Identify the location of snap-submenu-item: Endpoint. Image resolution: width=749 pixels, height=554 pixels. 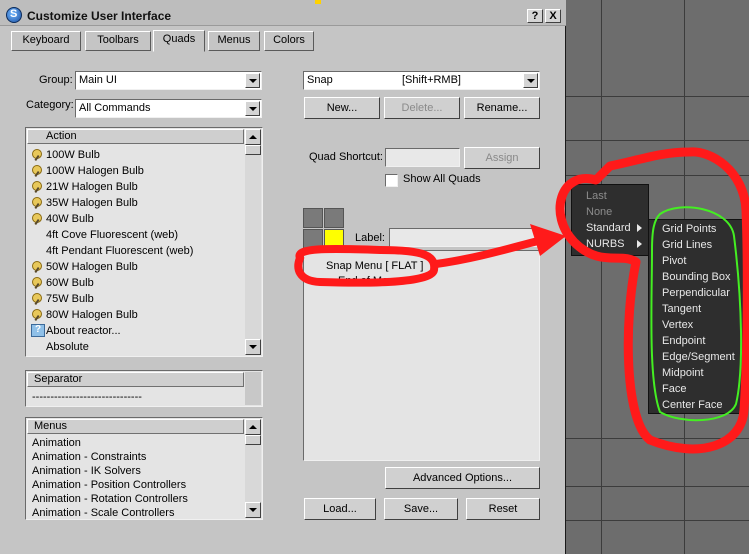
(677, 341).